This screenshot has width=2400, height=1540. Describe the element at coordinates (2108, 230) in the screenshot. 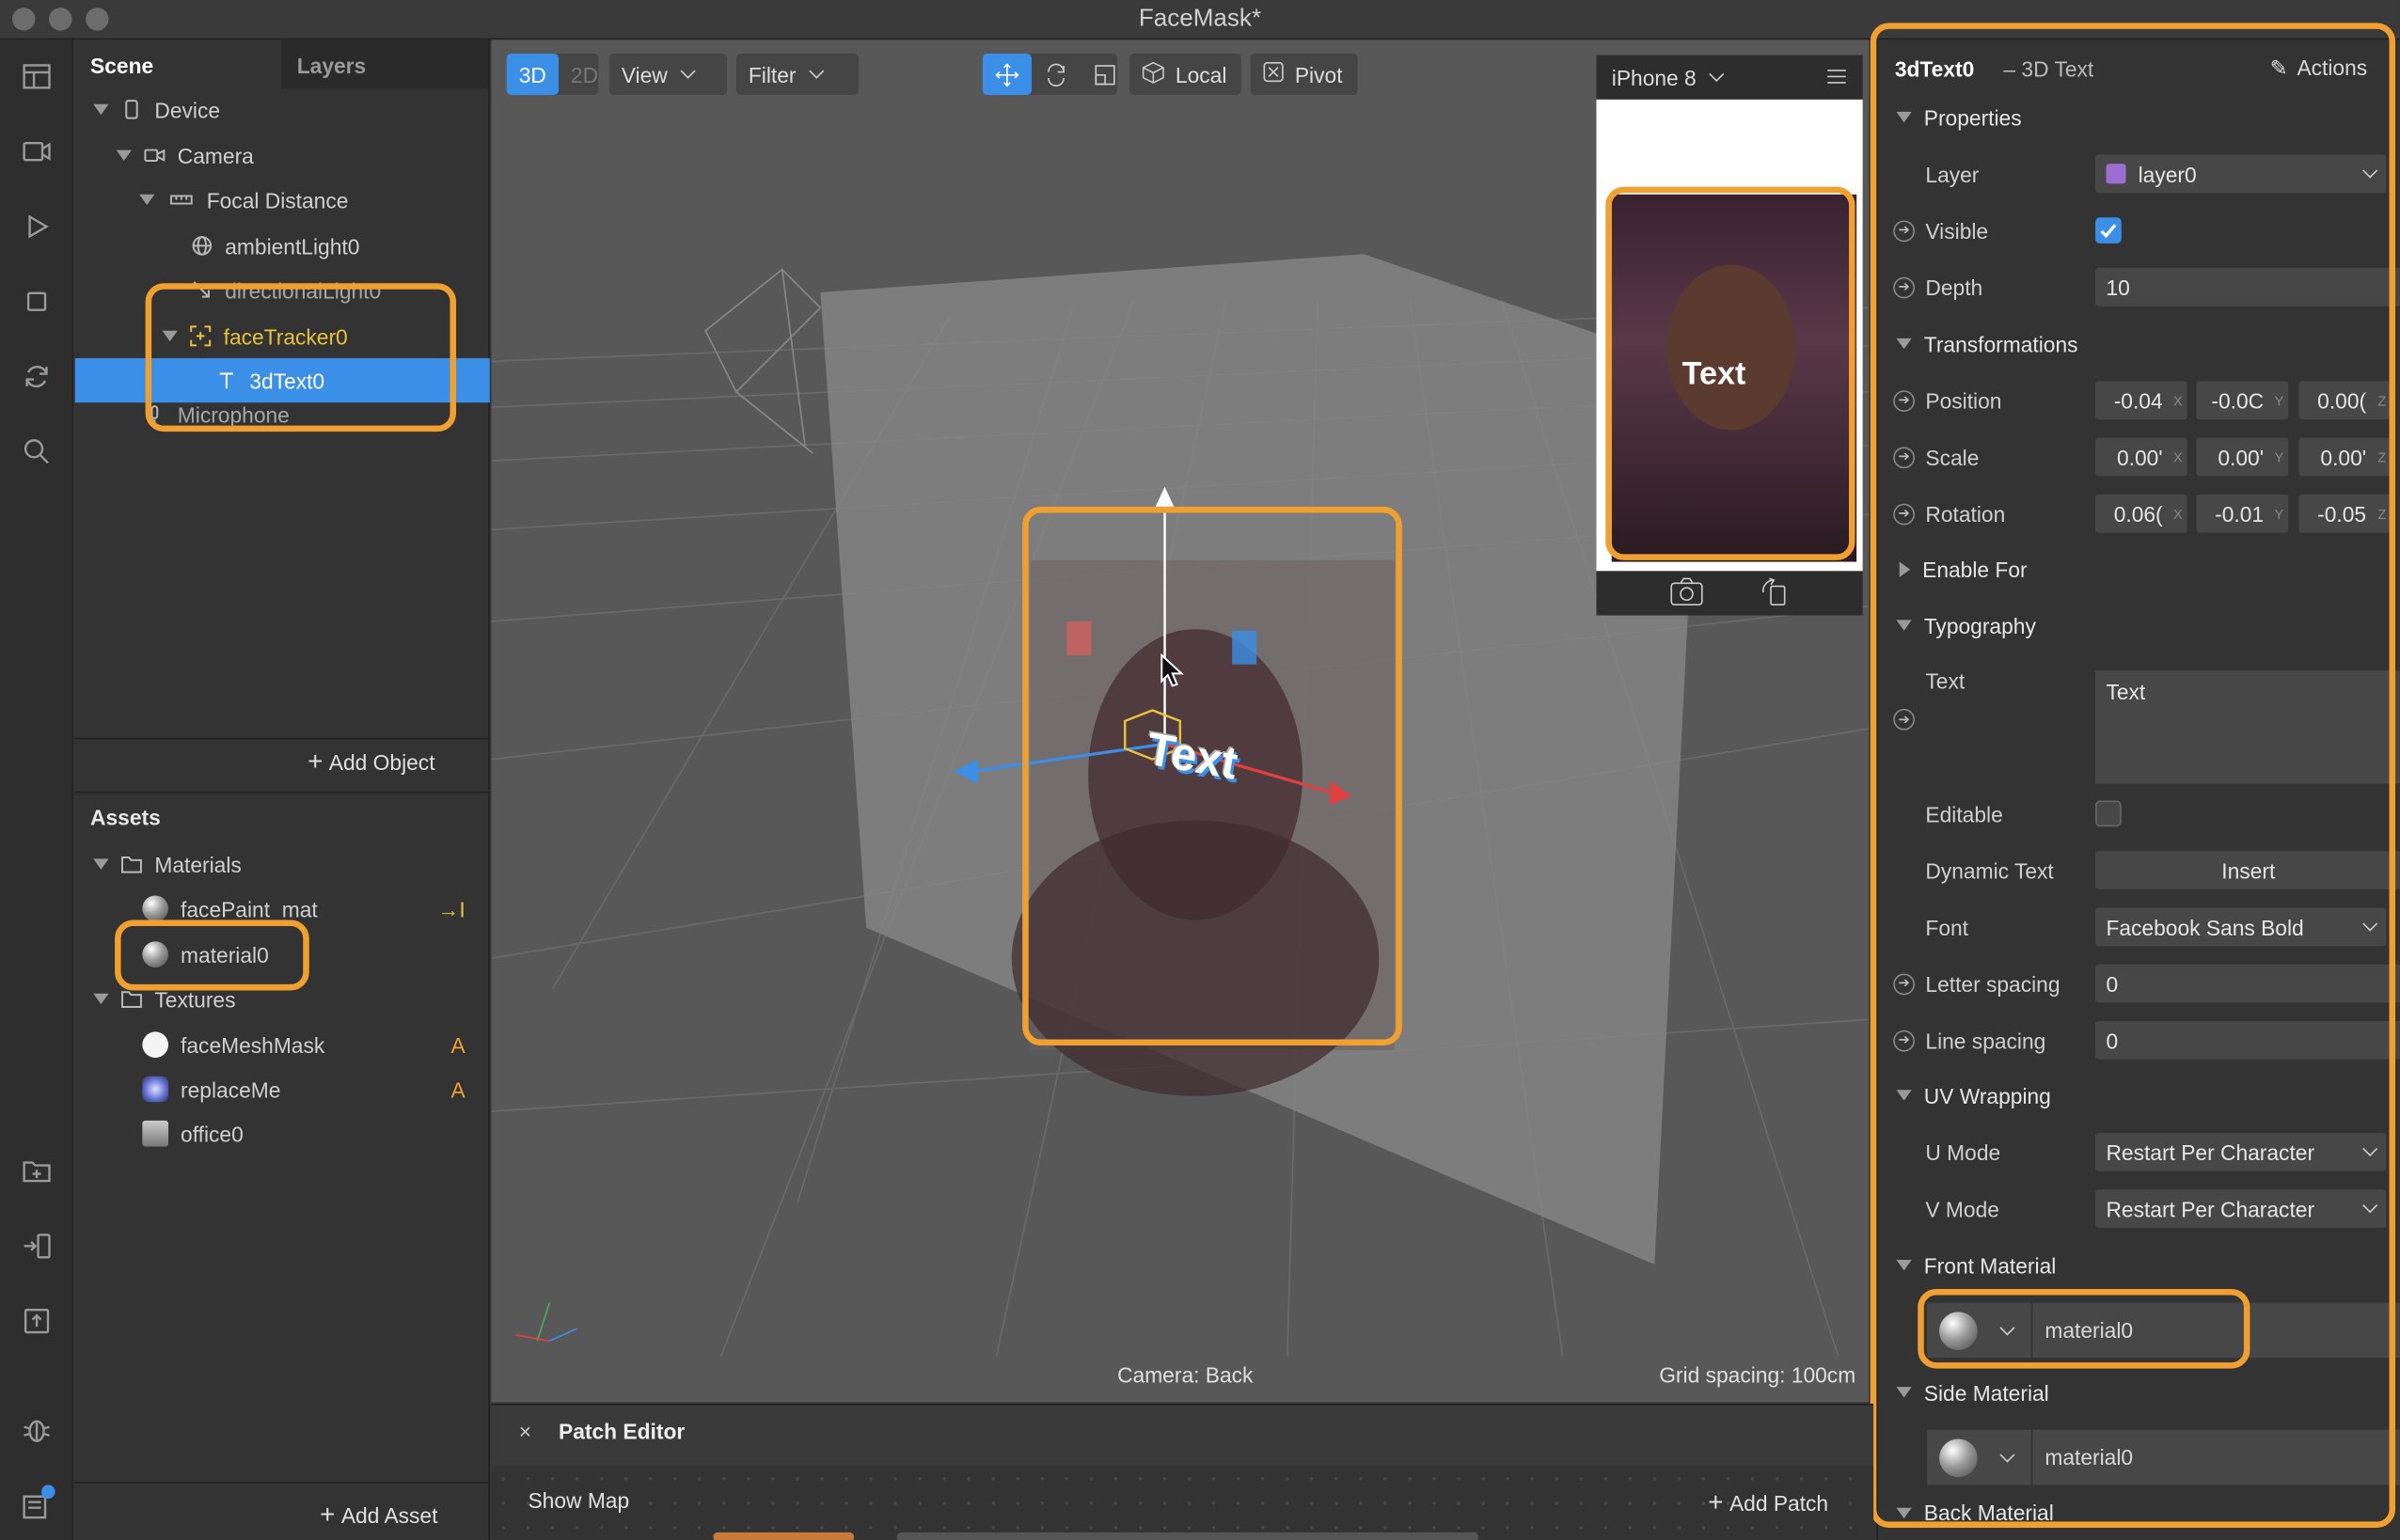

I see `visible-checkbox` at that location.